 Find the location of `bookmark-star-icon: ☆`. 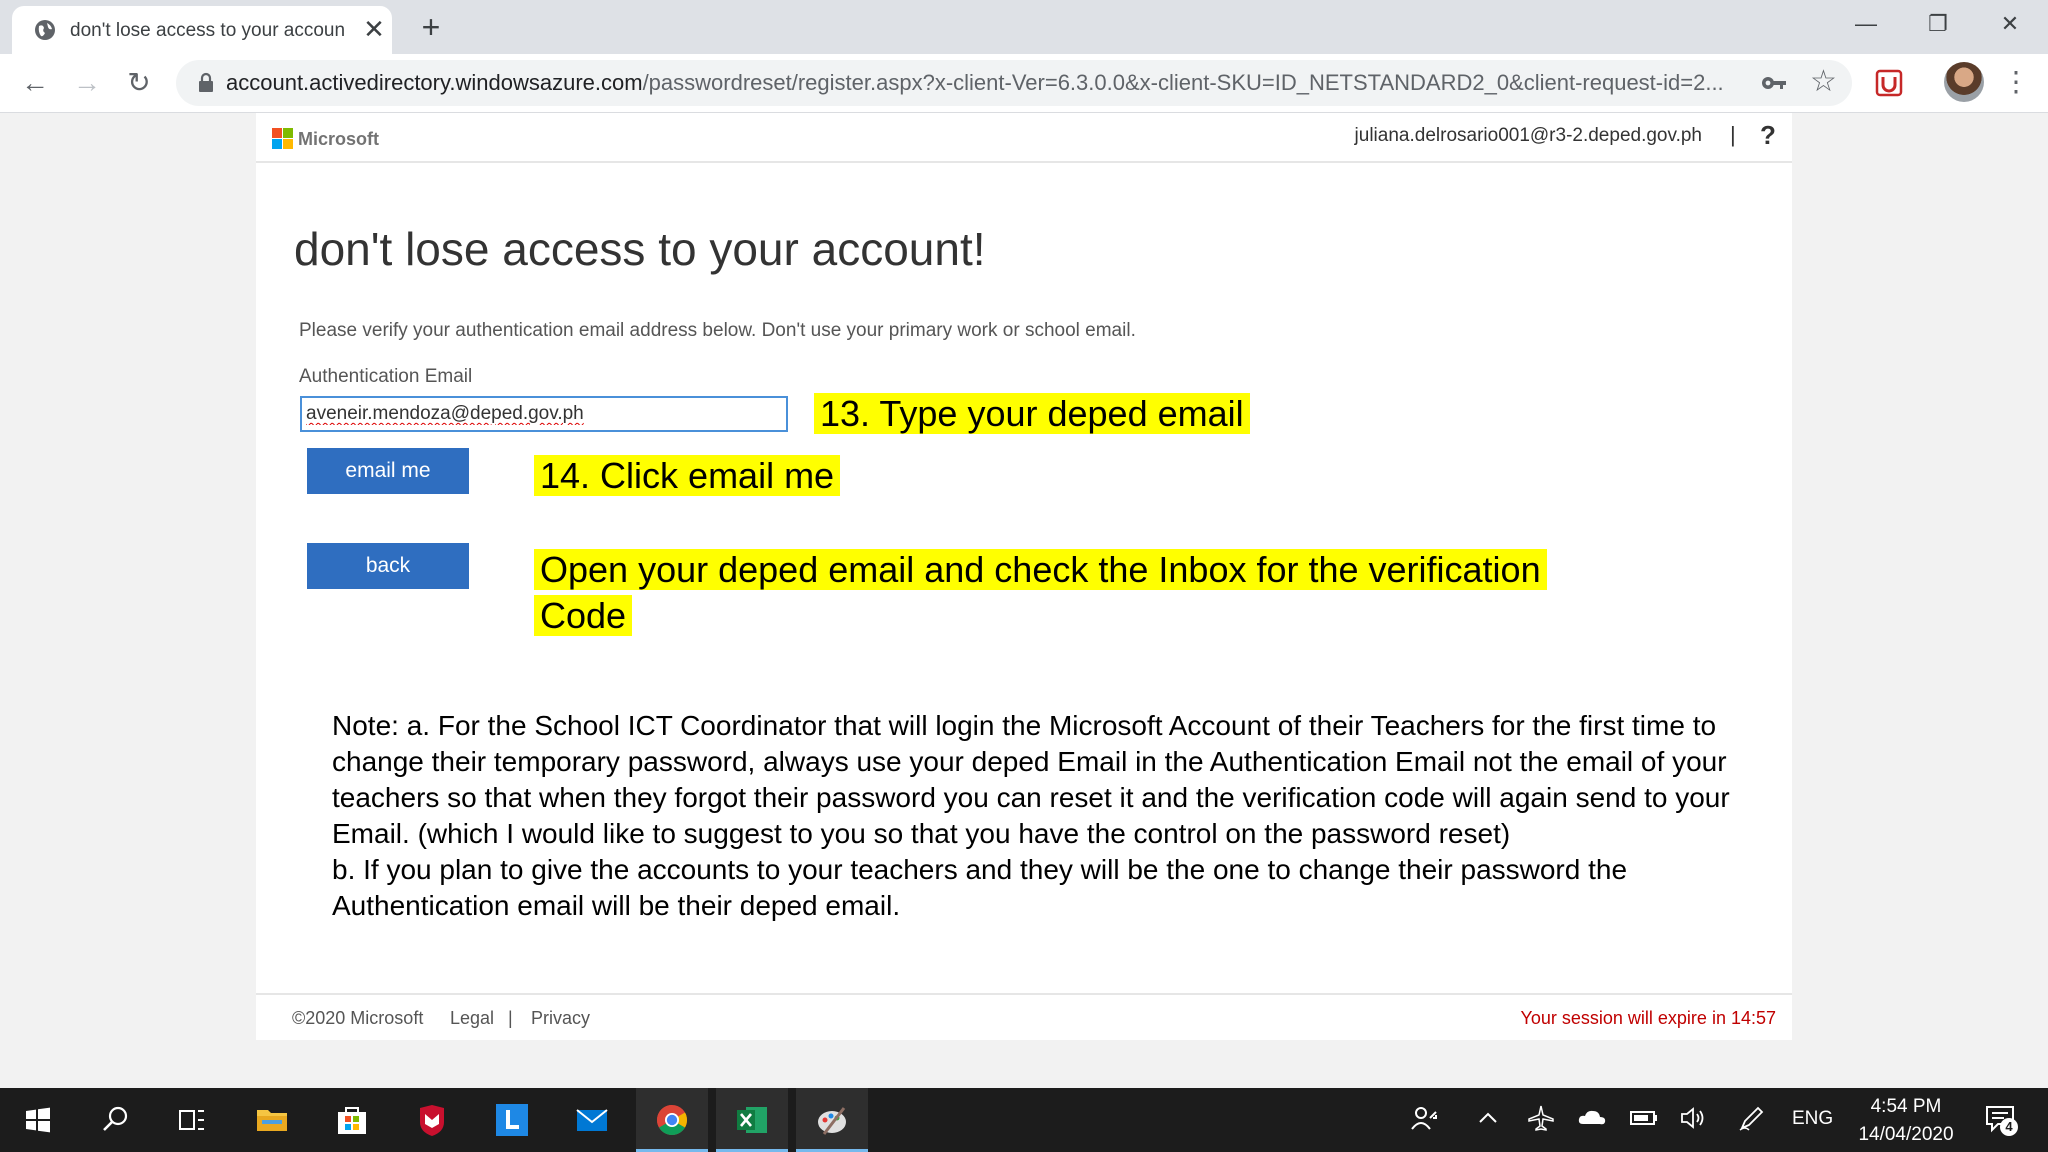

bookmark-star-icon: ☆ is located at coordinates (1825, 82).